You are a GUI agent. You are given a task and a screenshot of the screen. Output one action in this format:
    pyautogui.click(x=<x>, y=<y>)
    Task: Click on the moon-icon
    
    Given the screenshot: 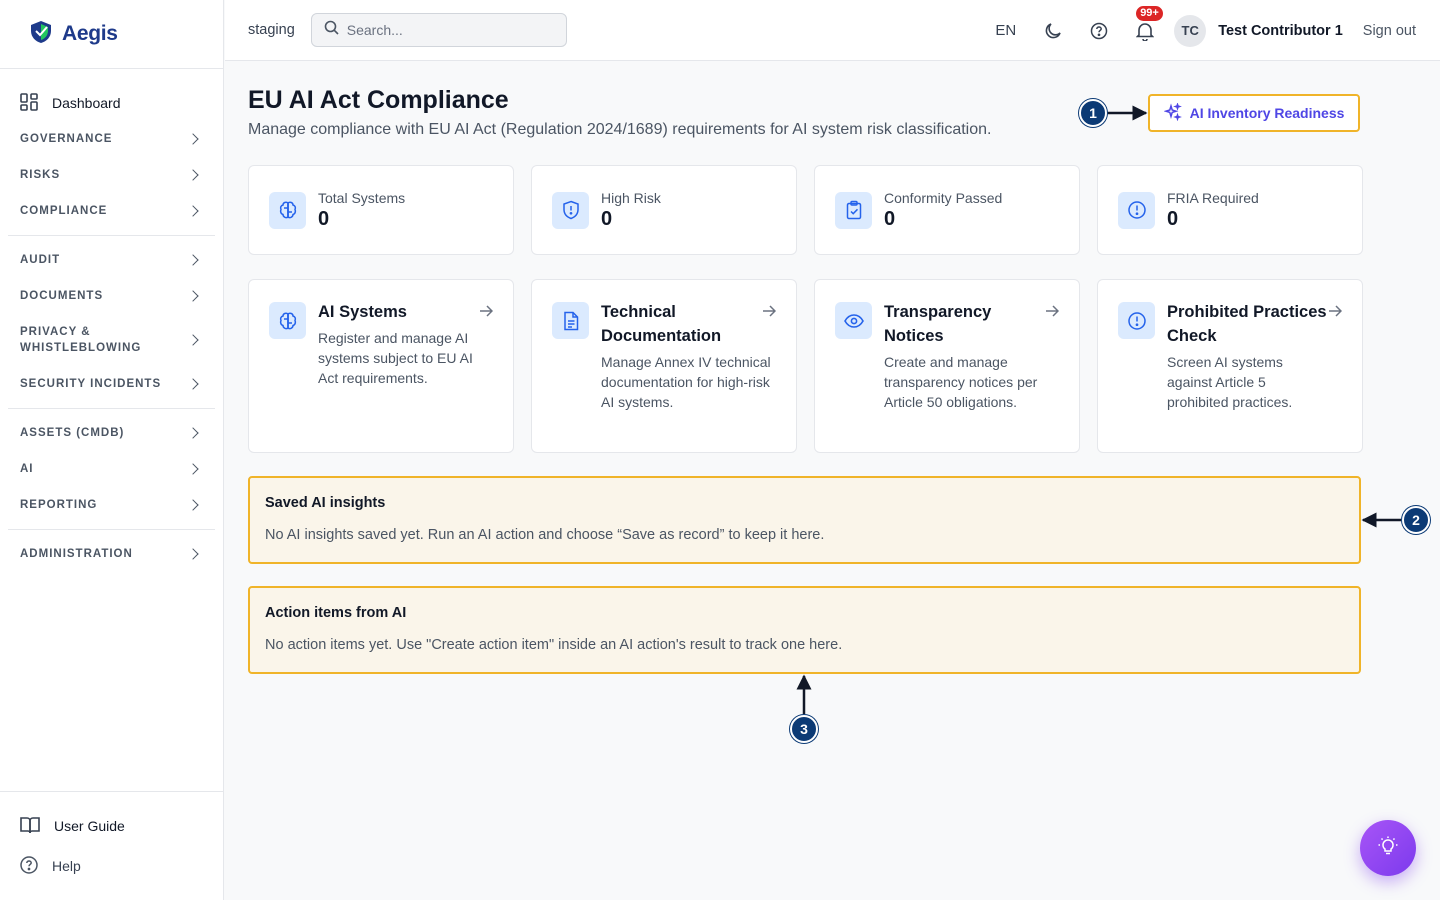 What is the action you would take?
    pyautogui.click(x=1053, y=31)
    